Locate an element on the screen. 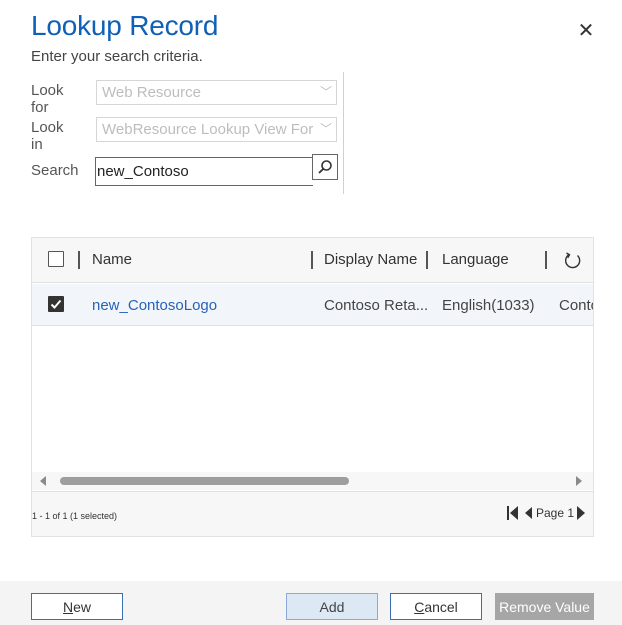 The height and width of the screenshot is (625, 622). remove-value-button: Remove Value is located at coordinates (544, 606).